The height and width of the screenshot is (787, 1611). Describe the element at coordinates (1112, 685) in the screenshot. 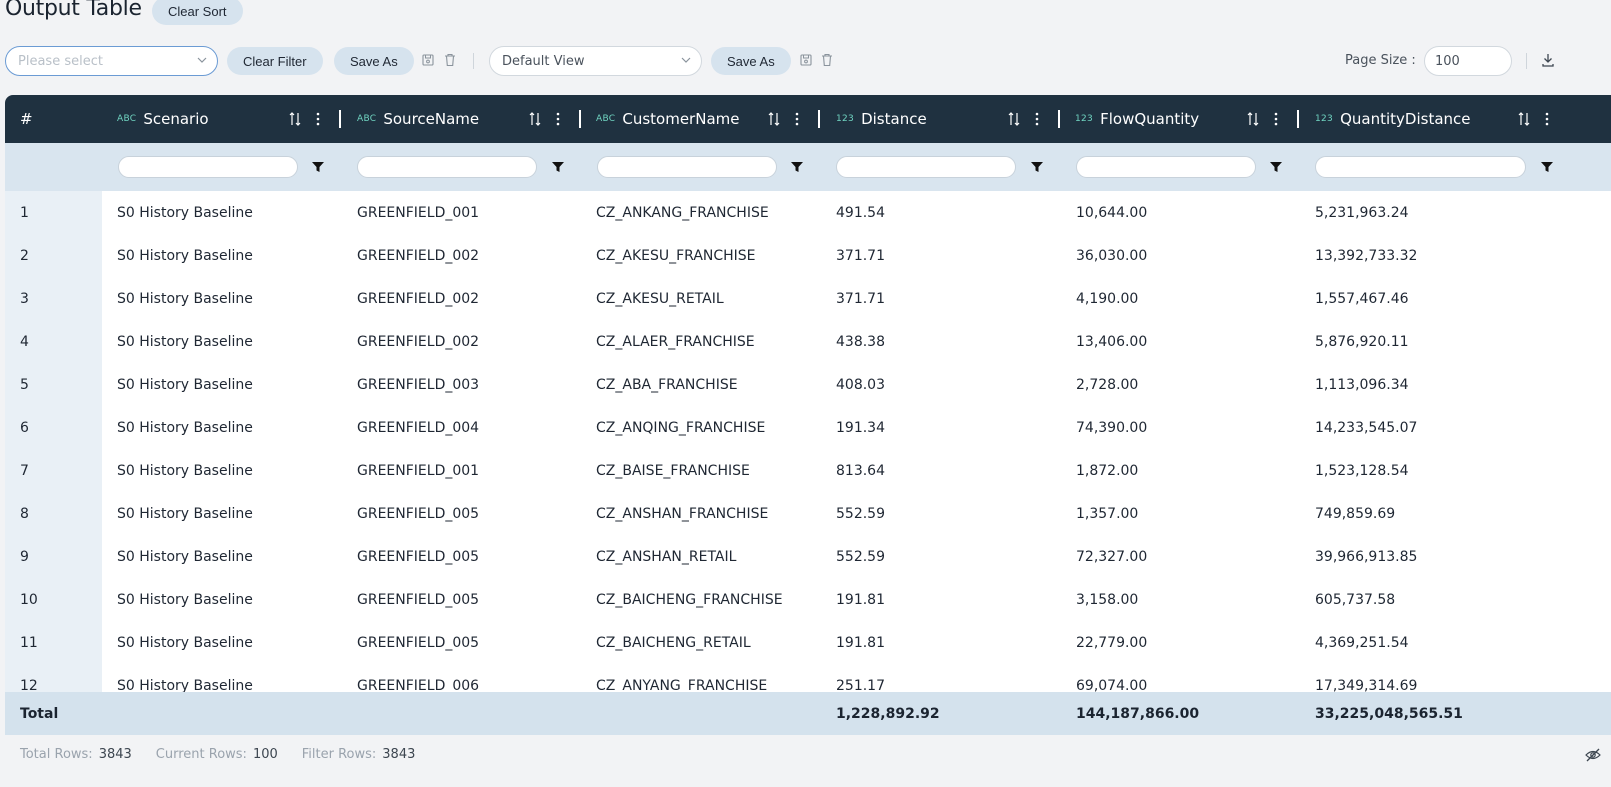

I see `flowquantity-cell: 69,074.00` at that location.